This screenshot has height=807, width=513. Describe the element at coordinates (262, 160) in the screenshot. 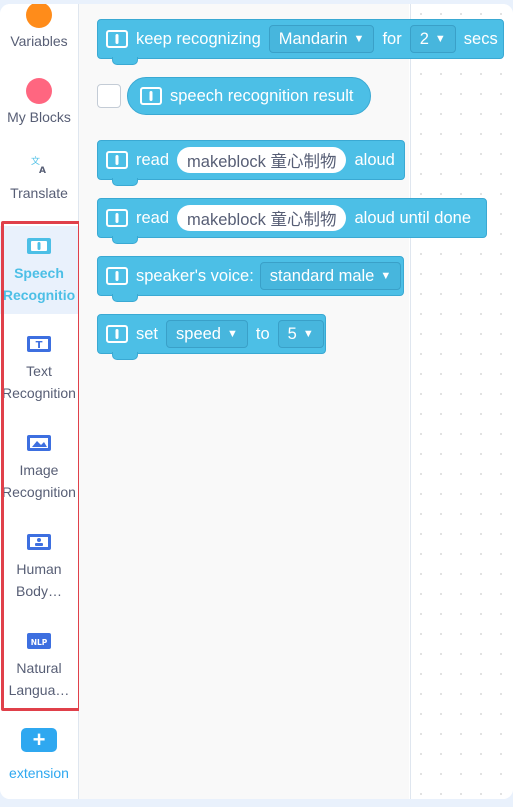

I see `read-text-input: makeblock 童心制物` at that location.